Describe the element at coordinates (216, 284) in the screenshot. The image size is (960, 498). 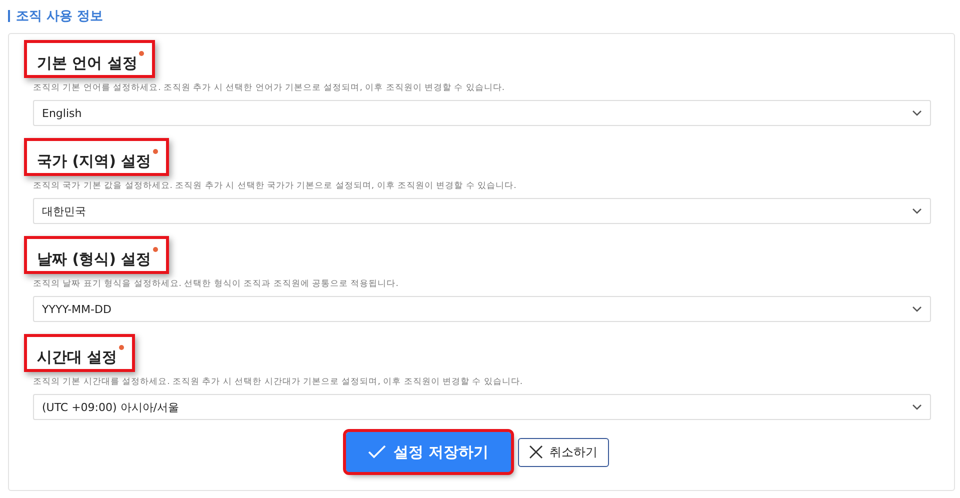
I see `field-description: 조직의 날짜 표기 형식을 설정하세요. 선택한 형식이 조직과 조직원에 공통으로 적용됩니다.` at that location.